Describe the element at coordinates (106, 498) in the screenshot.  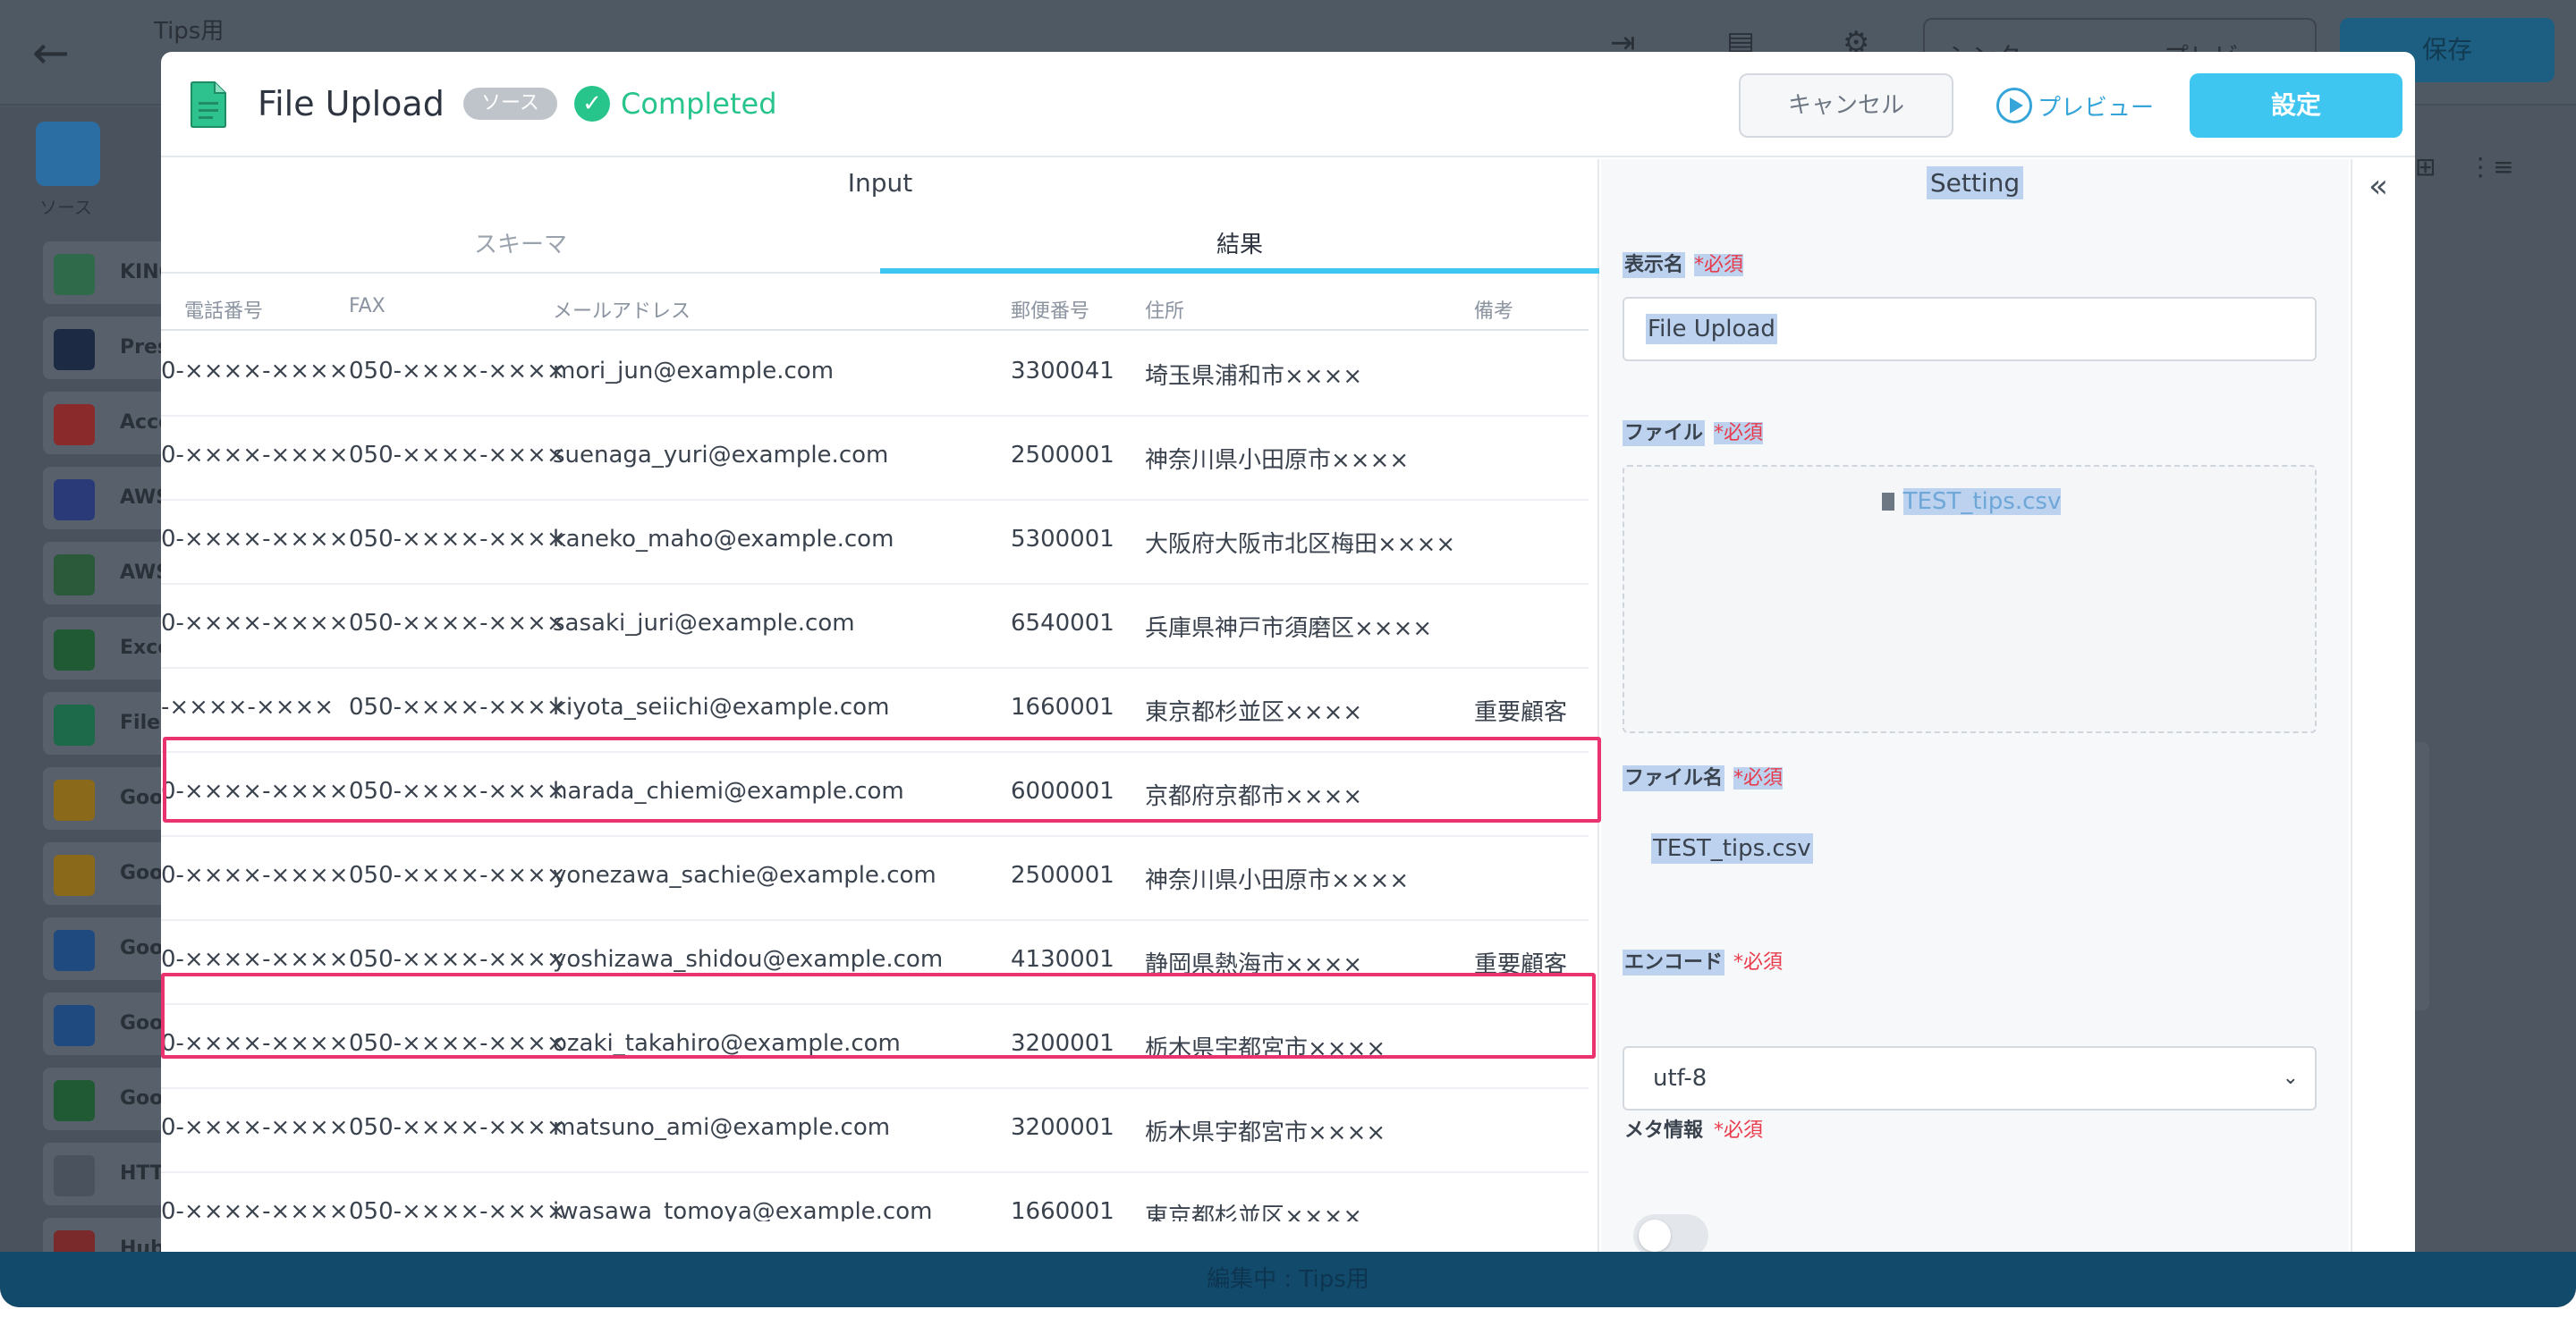
I see `bg-connector-item: AWS` at that location.